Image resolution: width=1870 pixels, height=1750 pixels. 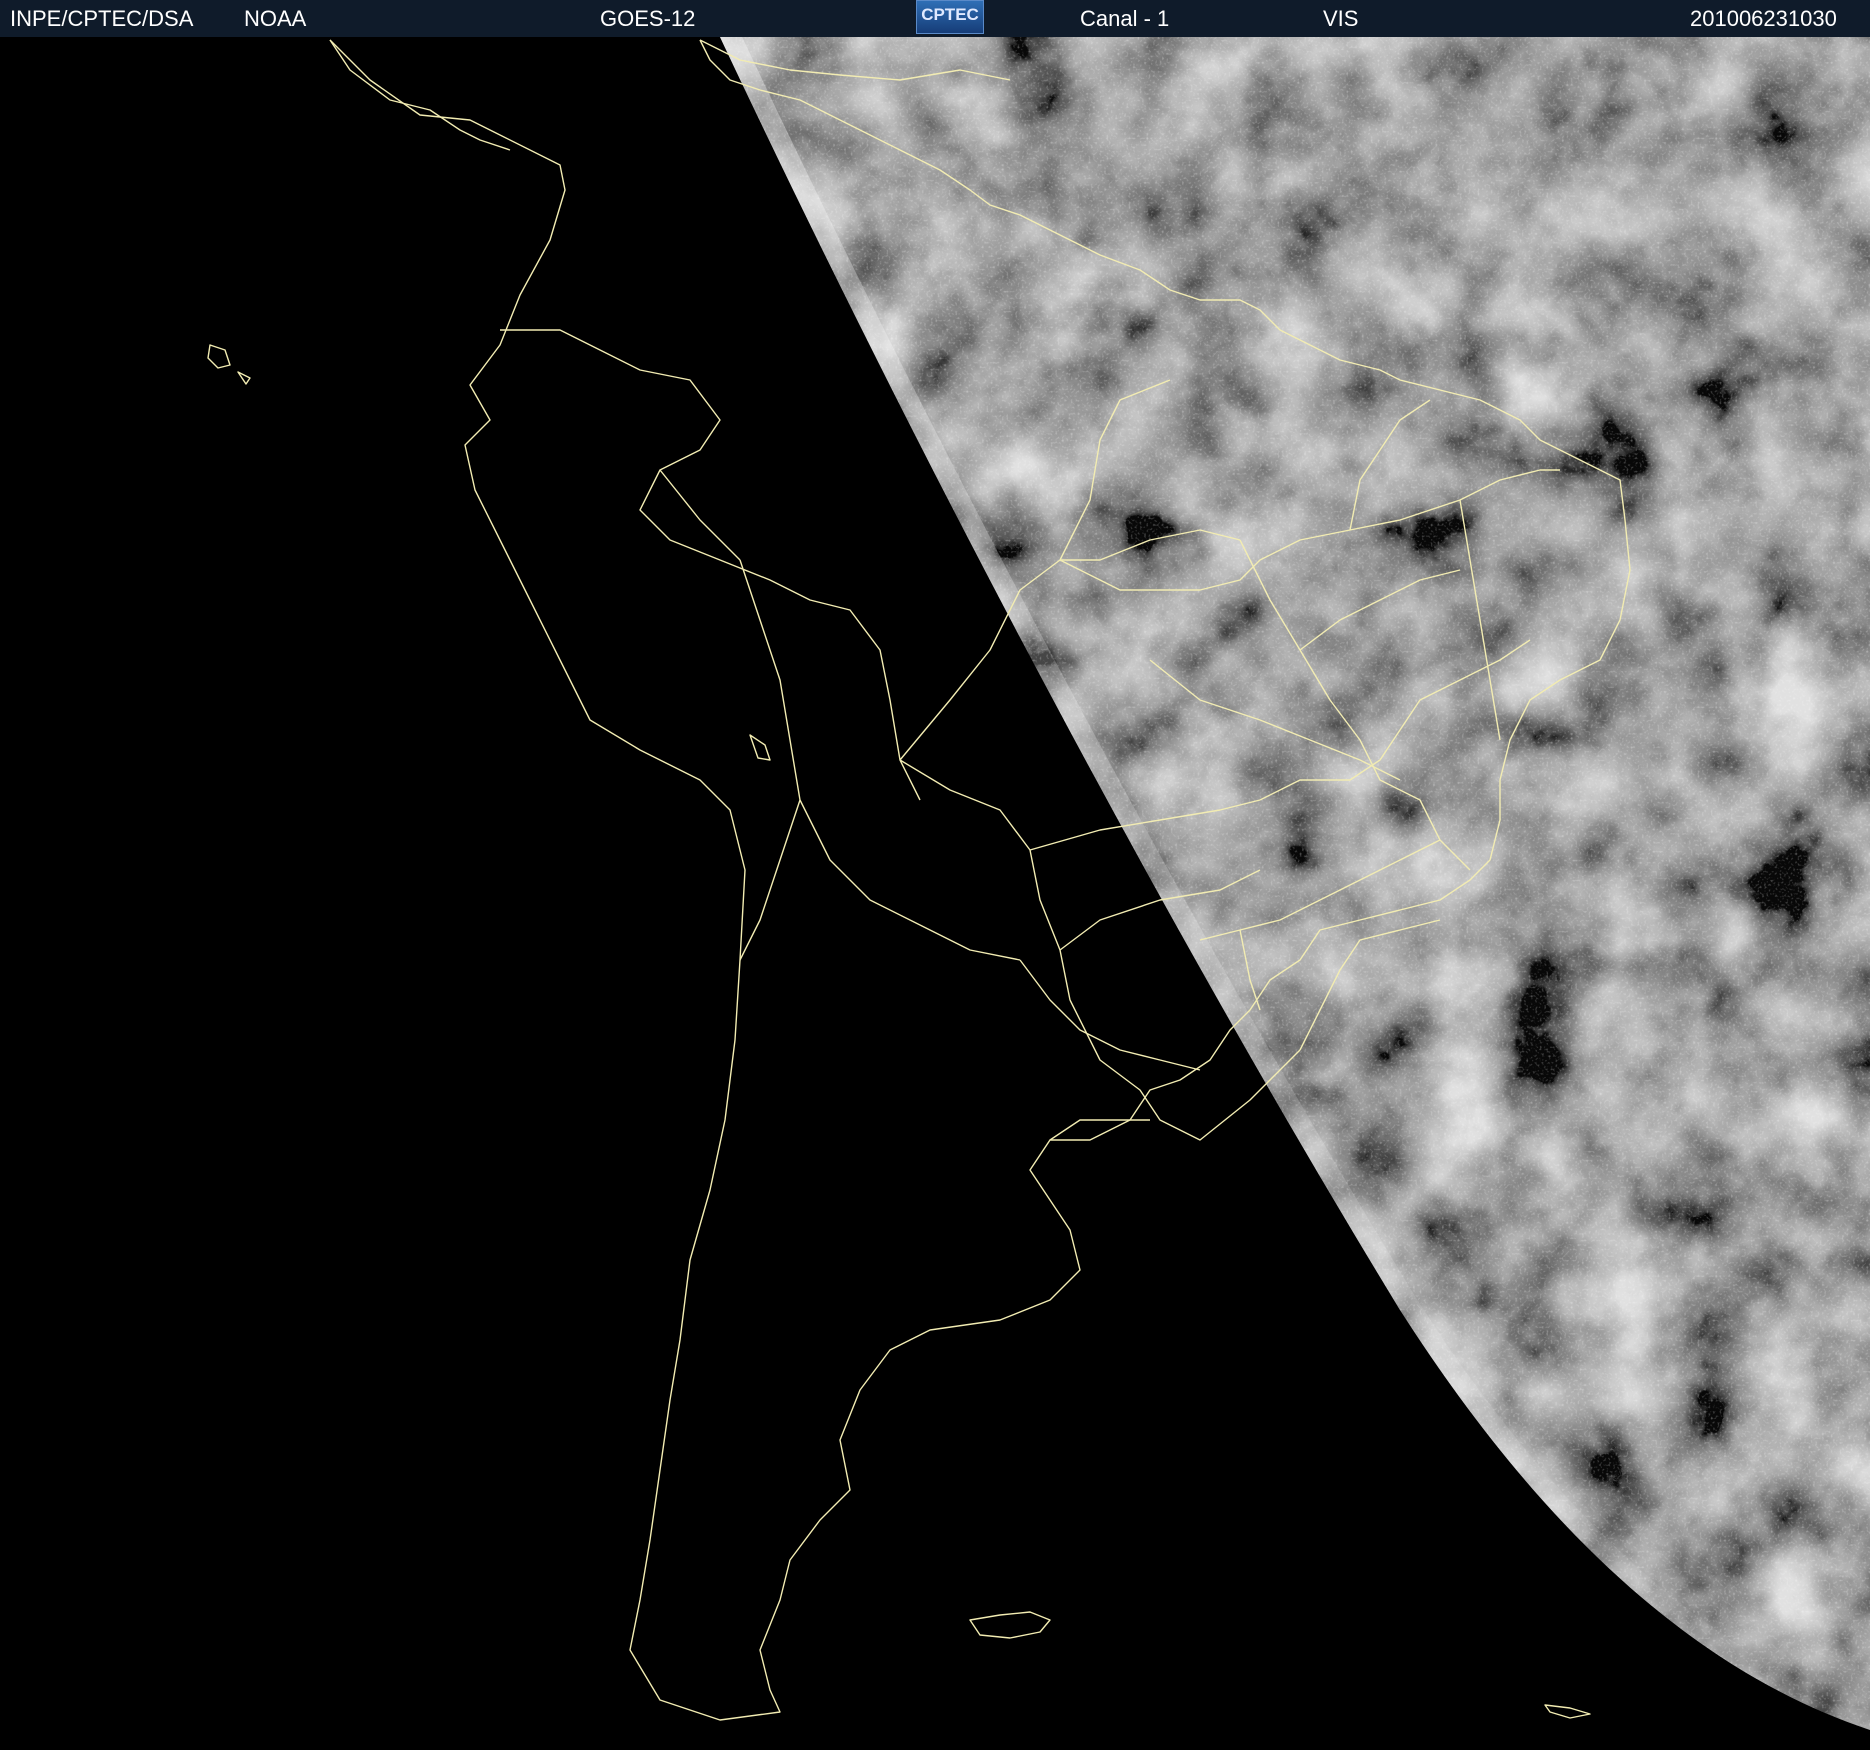 I want to click on channel-label: Canal - 1, so click(x=1125, y=18).